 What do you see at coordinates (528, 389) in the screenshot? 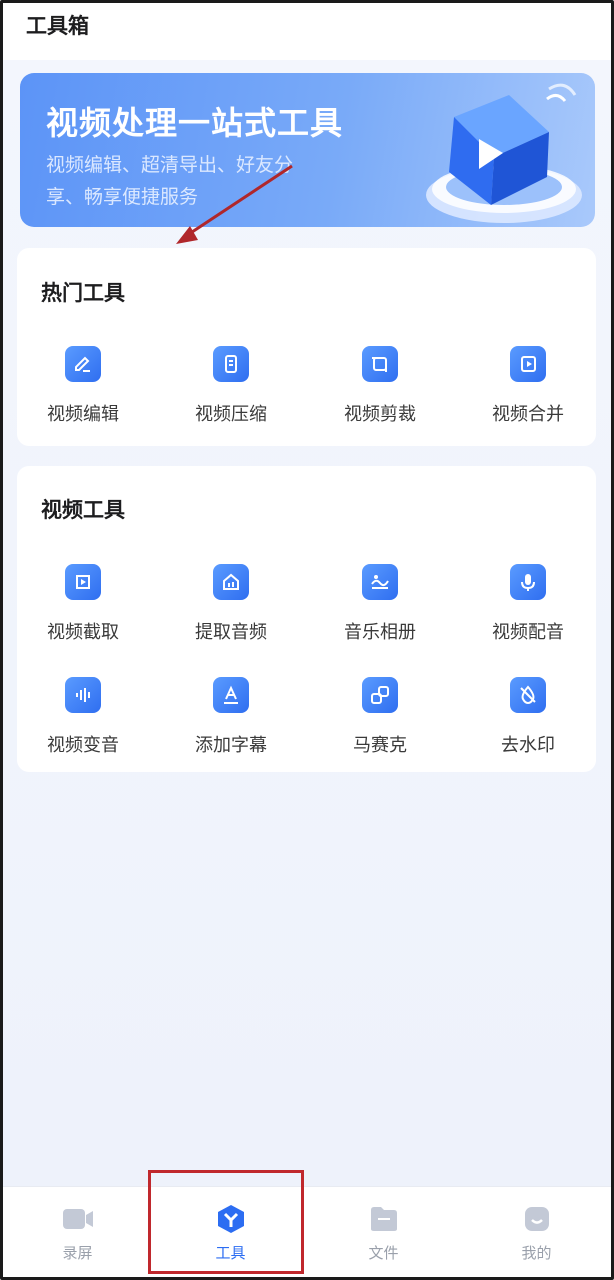
I see `tool-video-merge: 视频合并` at bounding box center [528, 389].